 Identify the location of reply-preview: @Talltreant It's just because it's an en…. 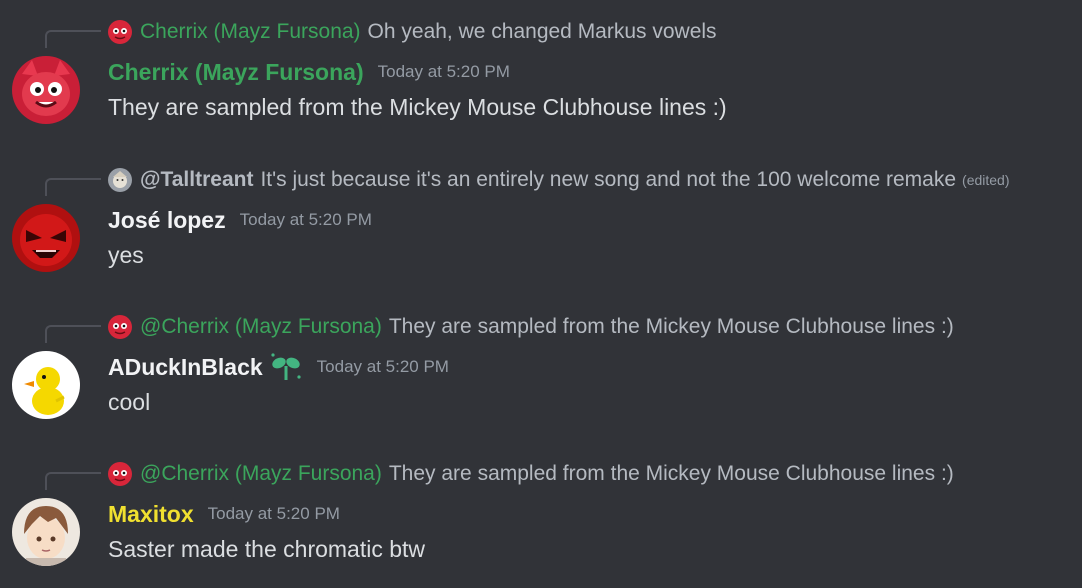
(559, 180).